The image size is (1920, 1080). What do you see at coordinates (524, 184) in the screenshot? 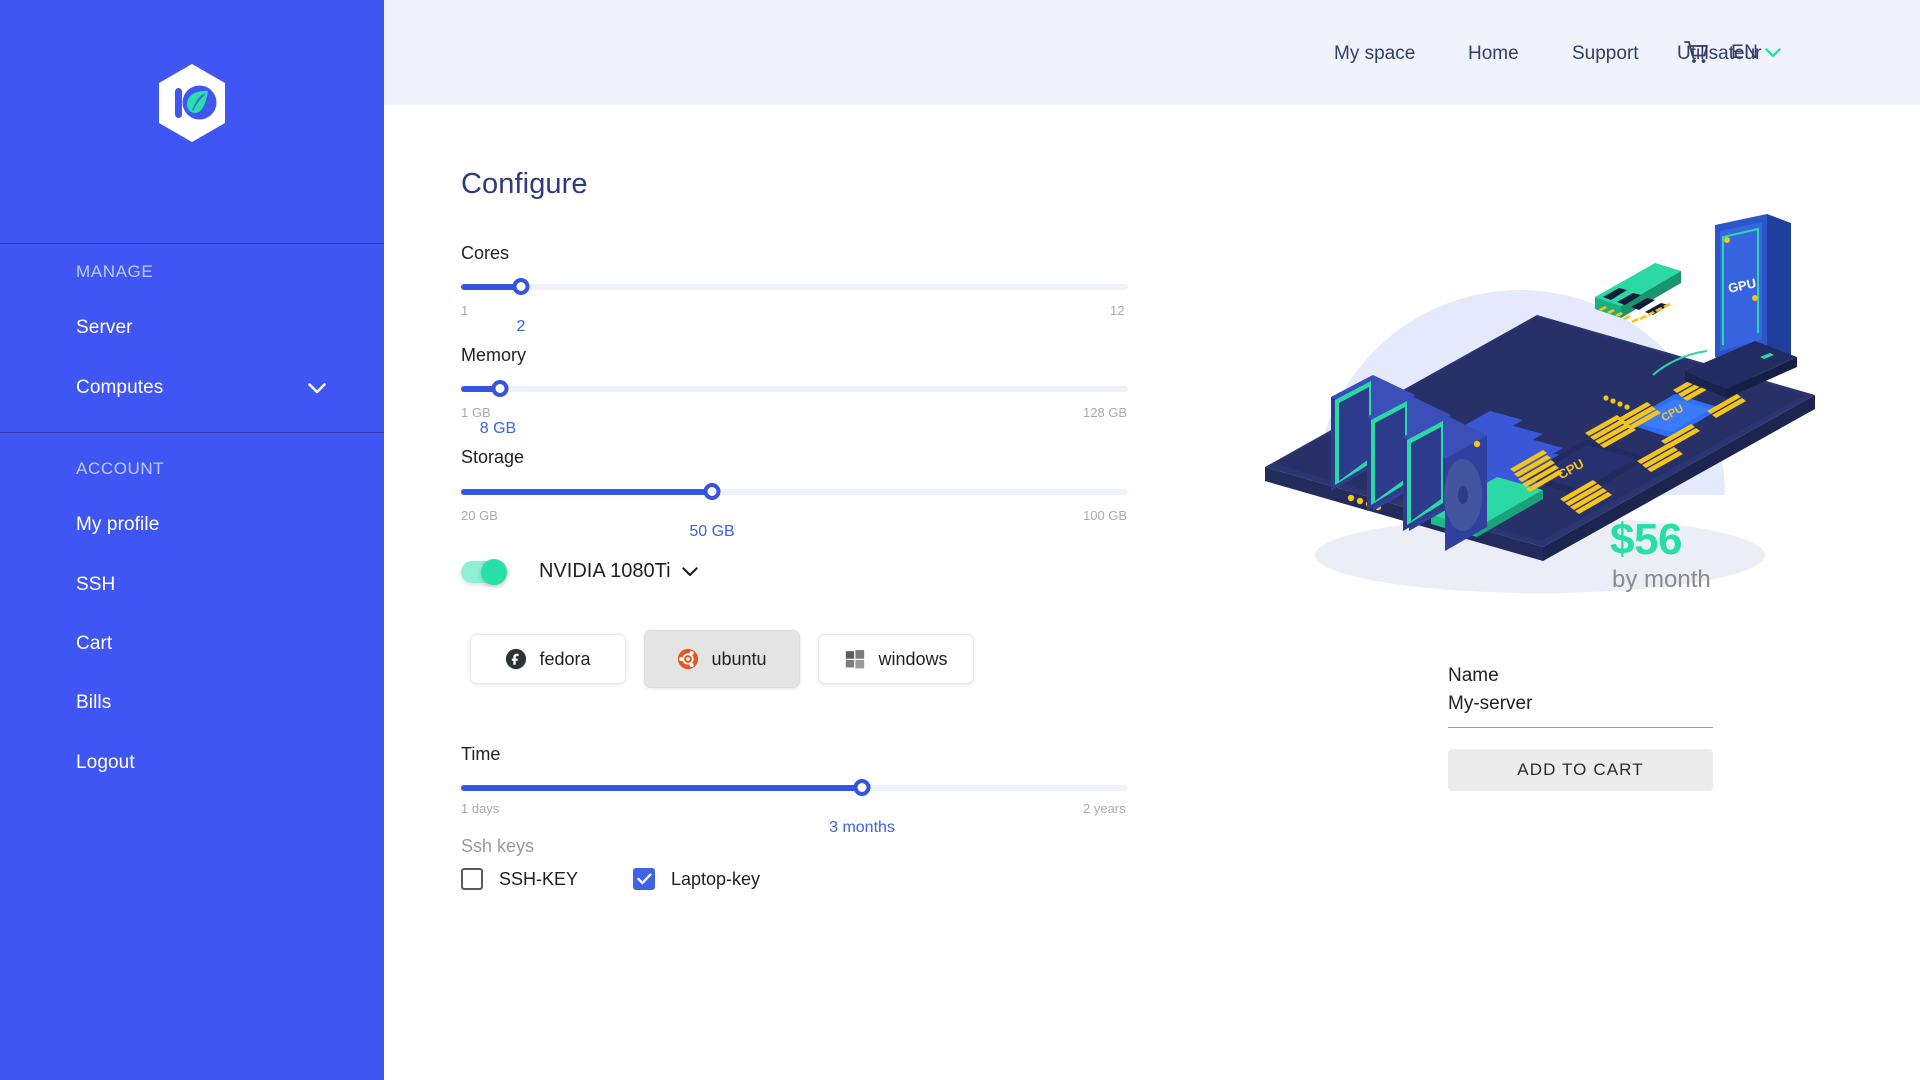
I see `page-title: Configure` at bounding box center [524, 184].